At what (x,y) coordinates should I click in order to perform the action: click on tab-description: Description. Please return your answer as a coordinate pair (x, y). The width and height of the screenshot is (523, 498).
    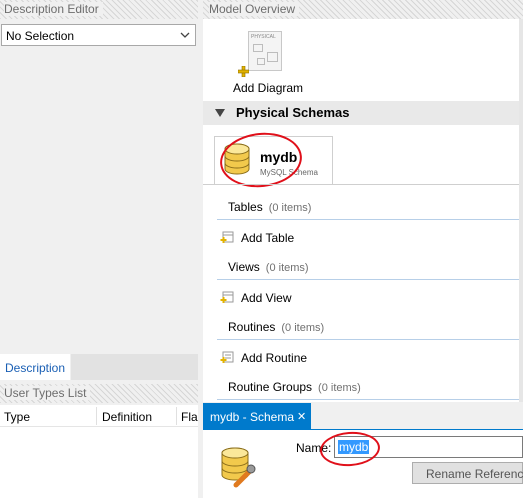
    Looking at the image, I should click on (35, 367).